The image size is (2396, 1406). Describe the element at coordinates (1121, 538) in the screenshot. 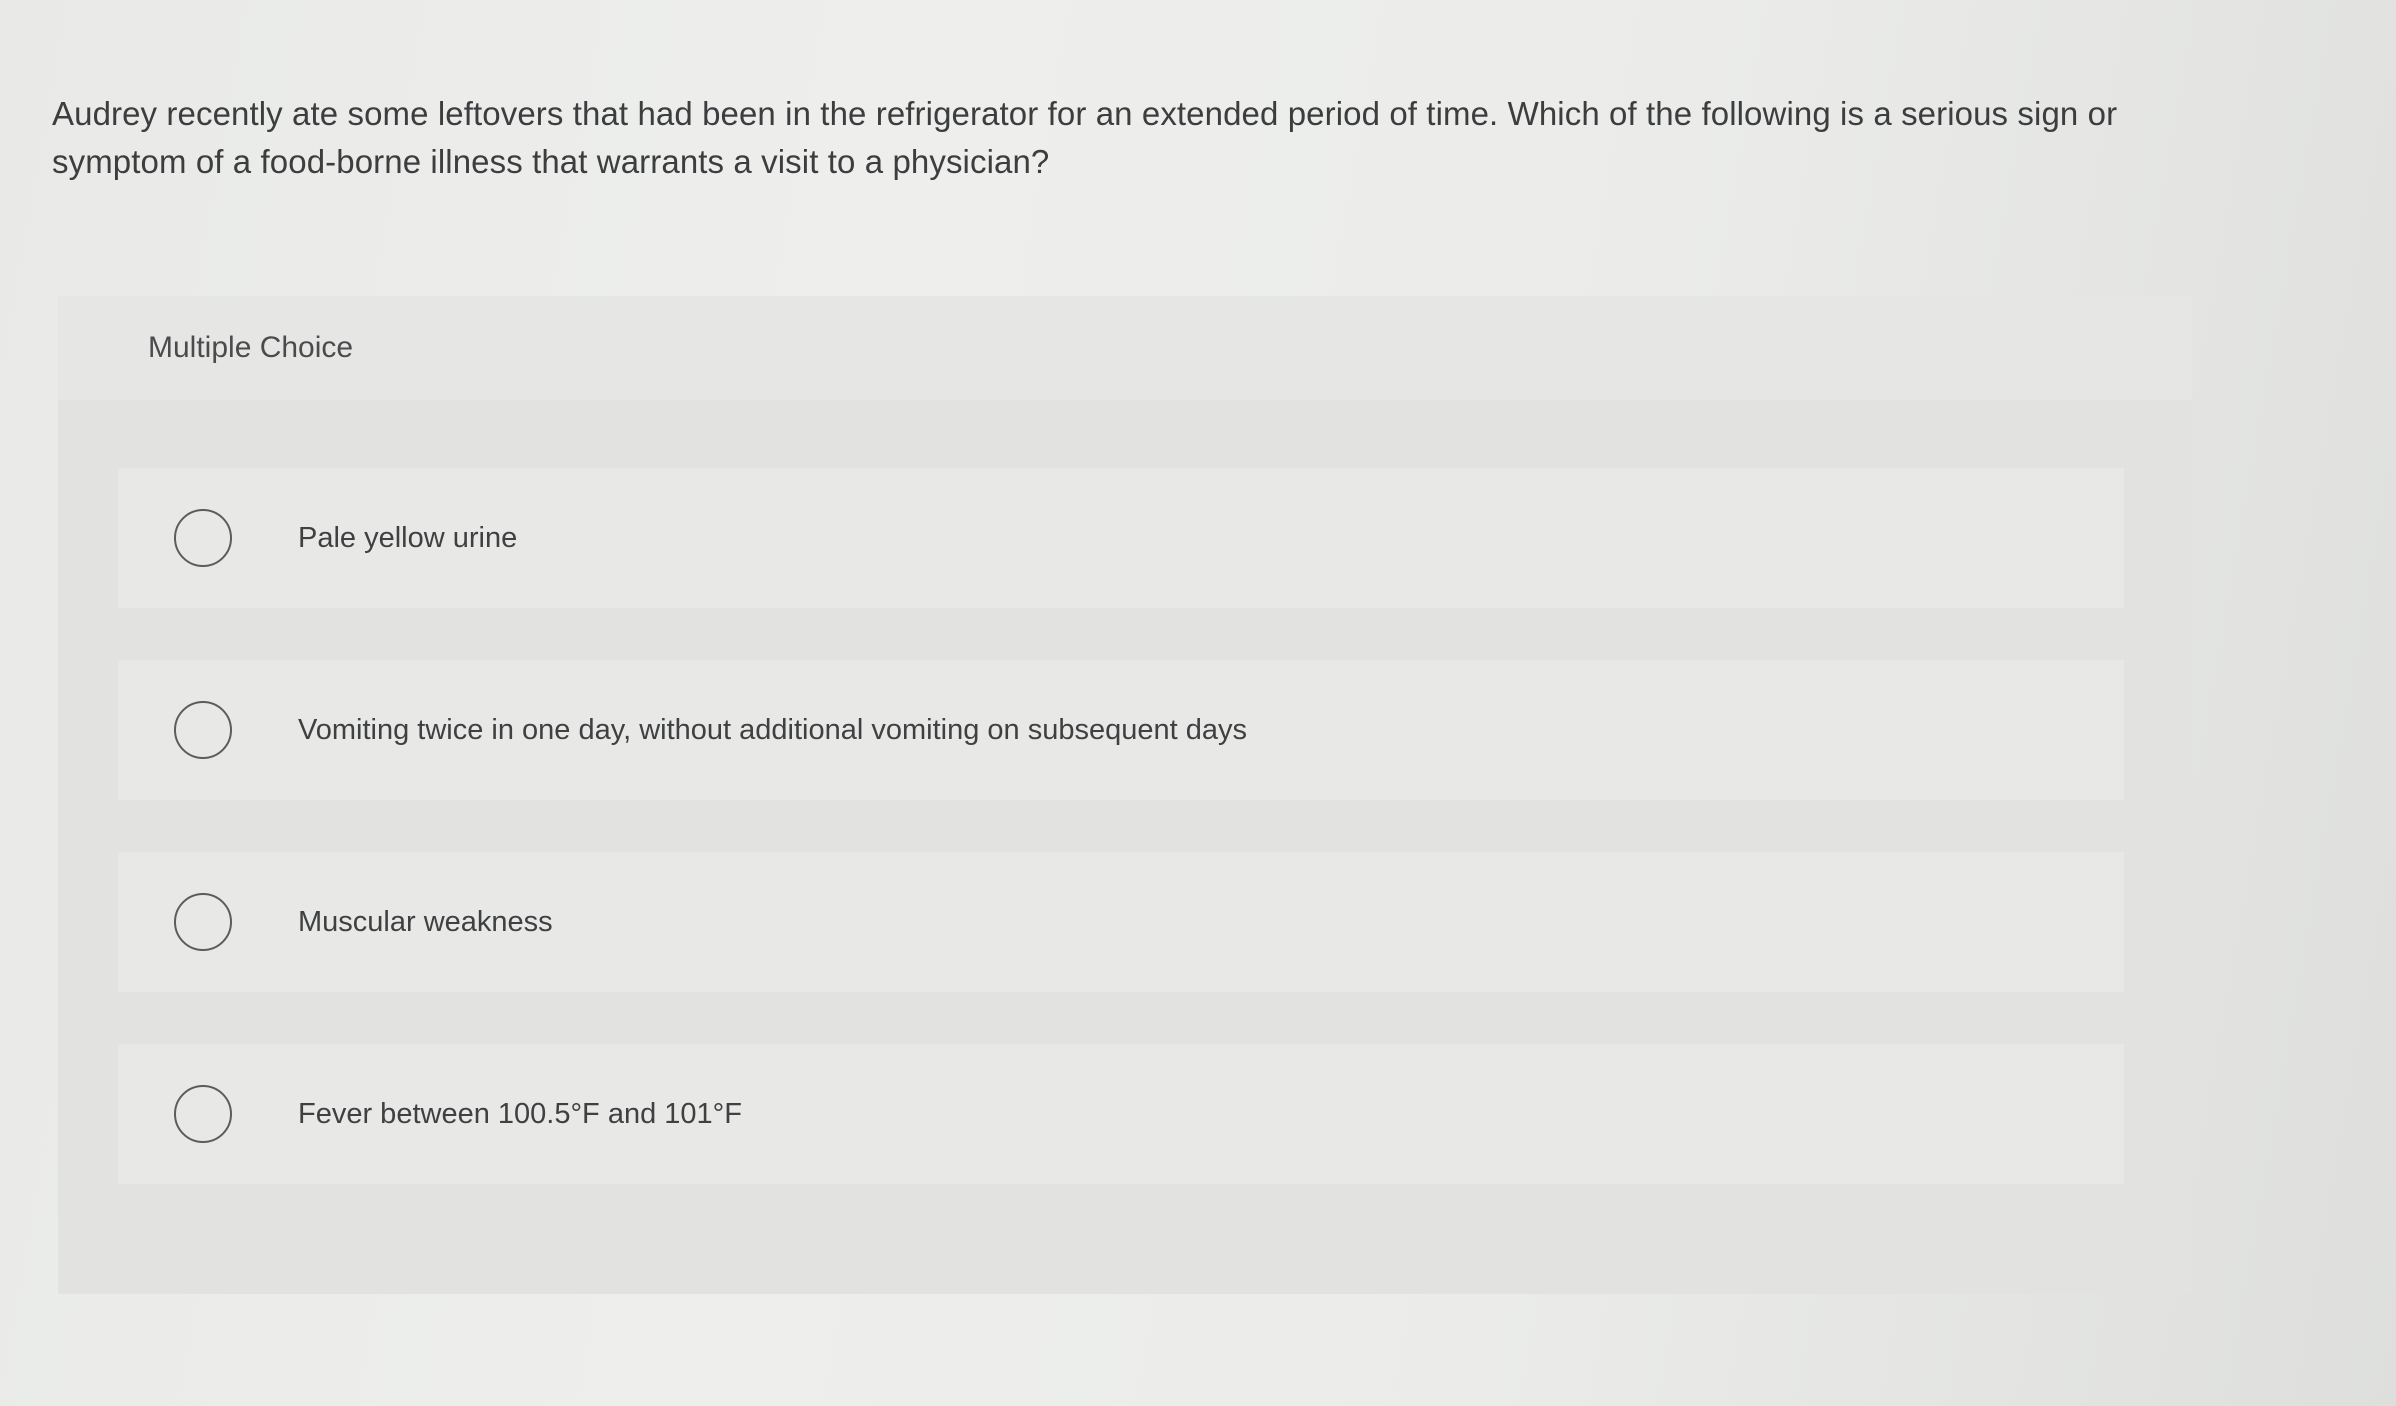

I see `answer-option-1: Pale yellow urine` at that location.